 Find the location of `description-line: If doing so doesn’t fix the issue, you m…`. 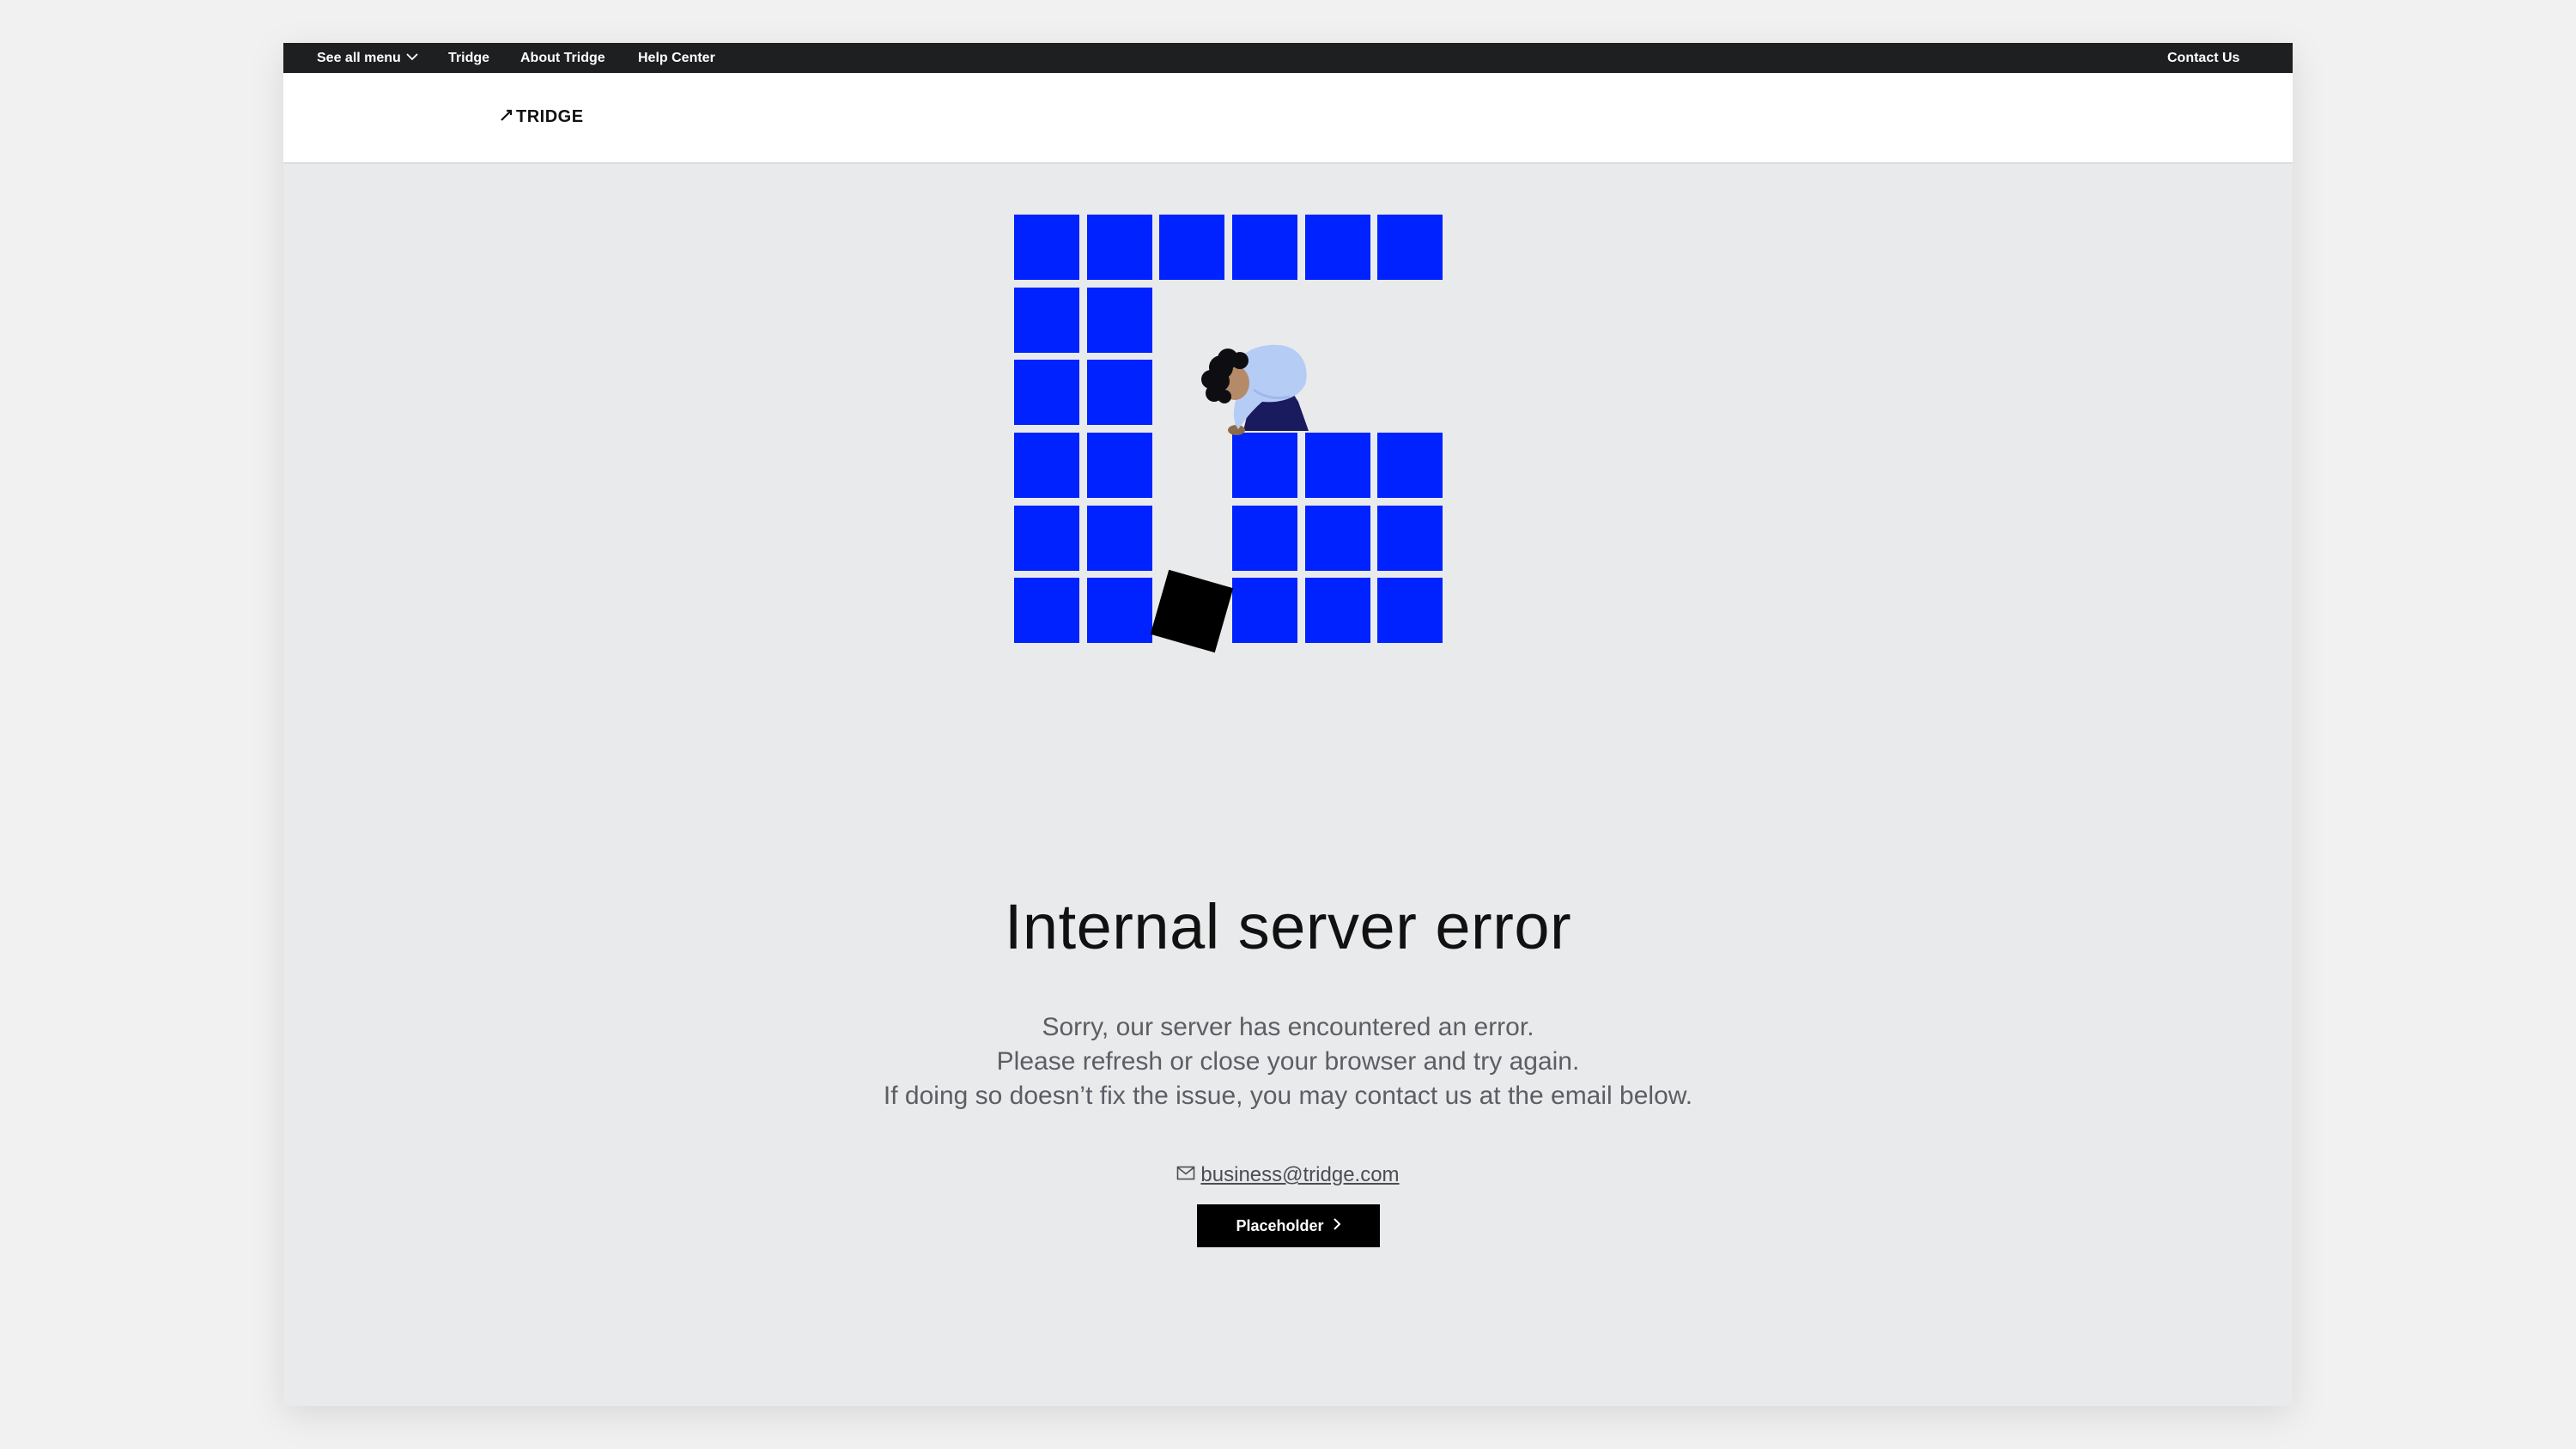

description-line: If doing so doesn’t fix the issue, you m… is located at coordinates (1288, 1096).